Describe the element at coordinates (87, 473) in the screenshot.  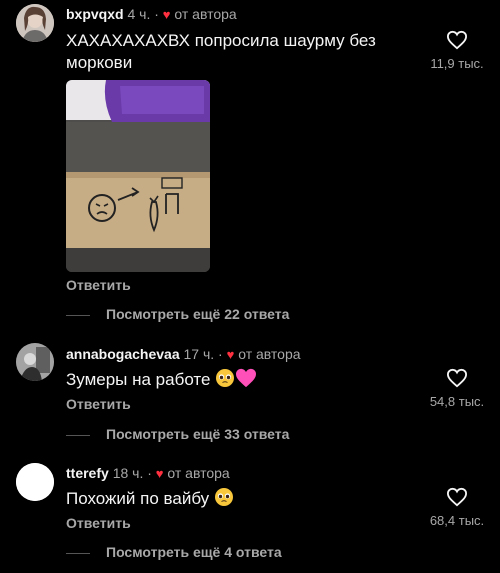
I see `username: tterefy` at that location.